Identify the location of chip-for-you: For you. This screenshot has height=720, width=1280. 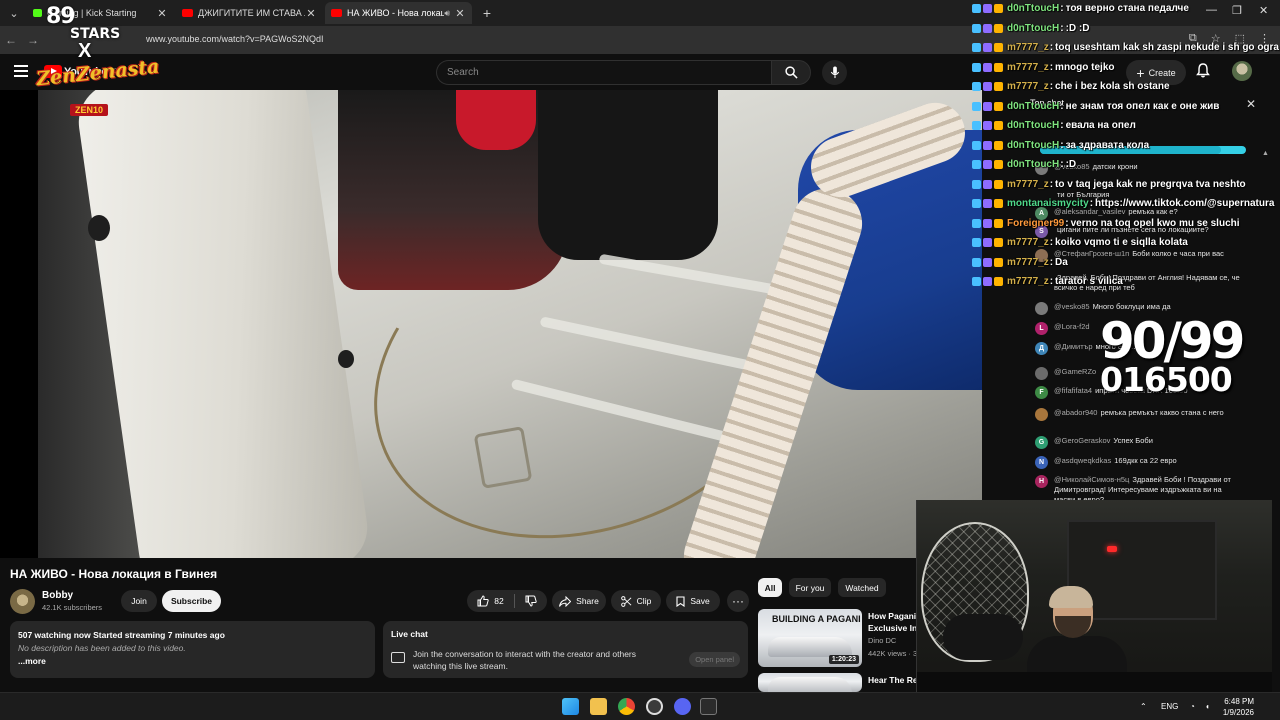
(810, 587).